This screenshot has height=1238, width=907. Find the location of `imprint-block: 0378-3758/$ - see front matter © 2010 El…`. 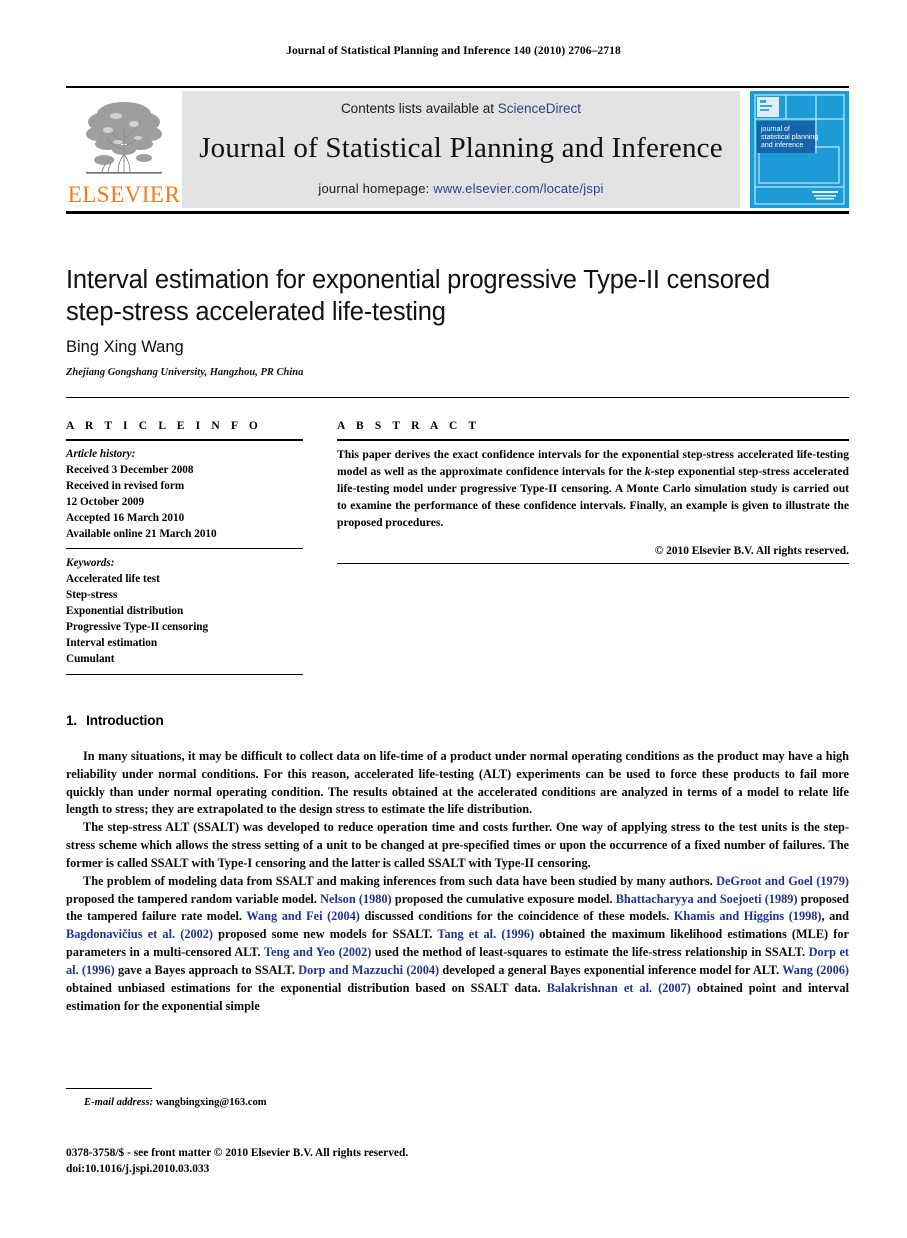

imprint-block: 0378-3758/$ - see front matter © 2010 El… is located at coordinates (237, 1161).